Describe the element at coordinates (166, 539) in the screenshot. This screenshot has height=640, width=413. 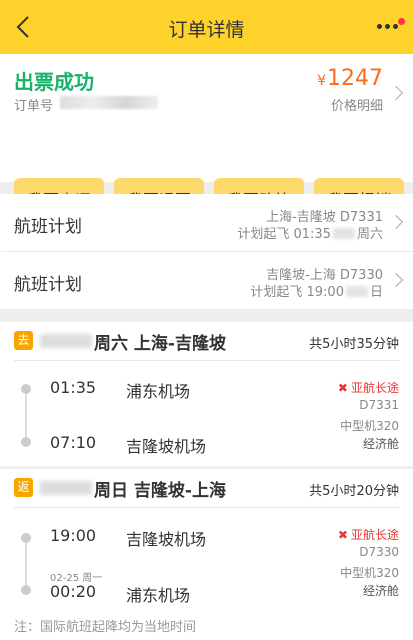
I see `departure-airport: 吉隆坡机场` at that location.